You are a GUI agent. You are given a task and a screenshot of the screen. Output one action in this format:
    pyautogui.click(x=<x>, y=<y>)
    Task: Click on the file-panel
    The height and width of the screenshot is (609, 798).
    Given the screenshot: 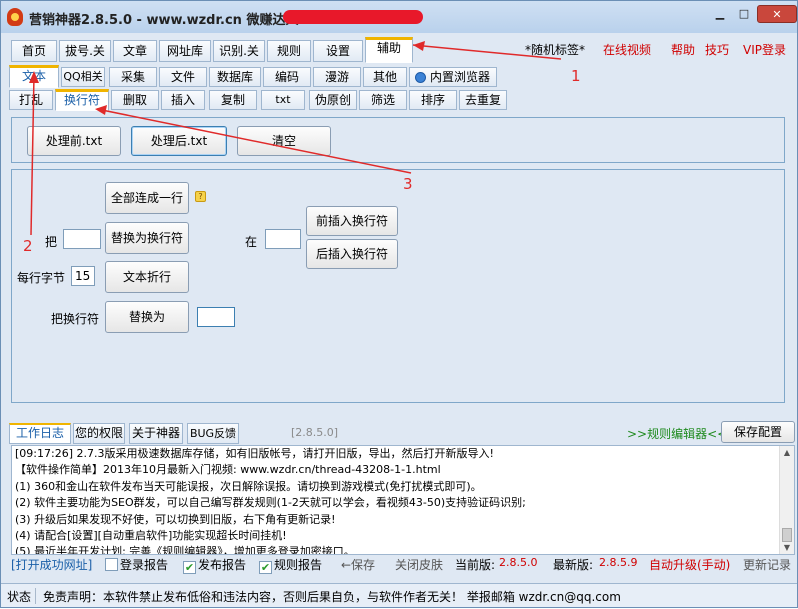 What is the action you would take?
    pyautogui.click(x=398, y=140)
    